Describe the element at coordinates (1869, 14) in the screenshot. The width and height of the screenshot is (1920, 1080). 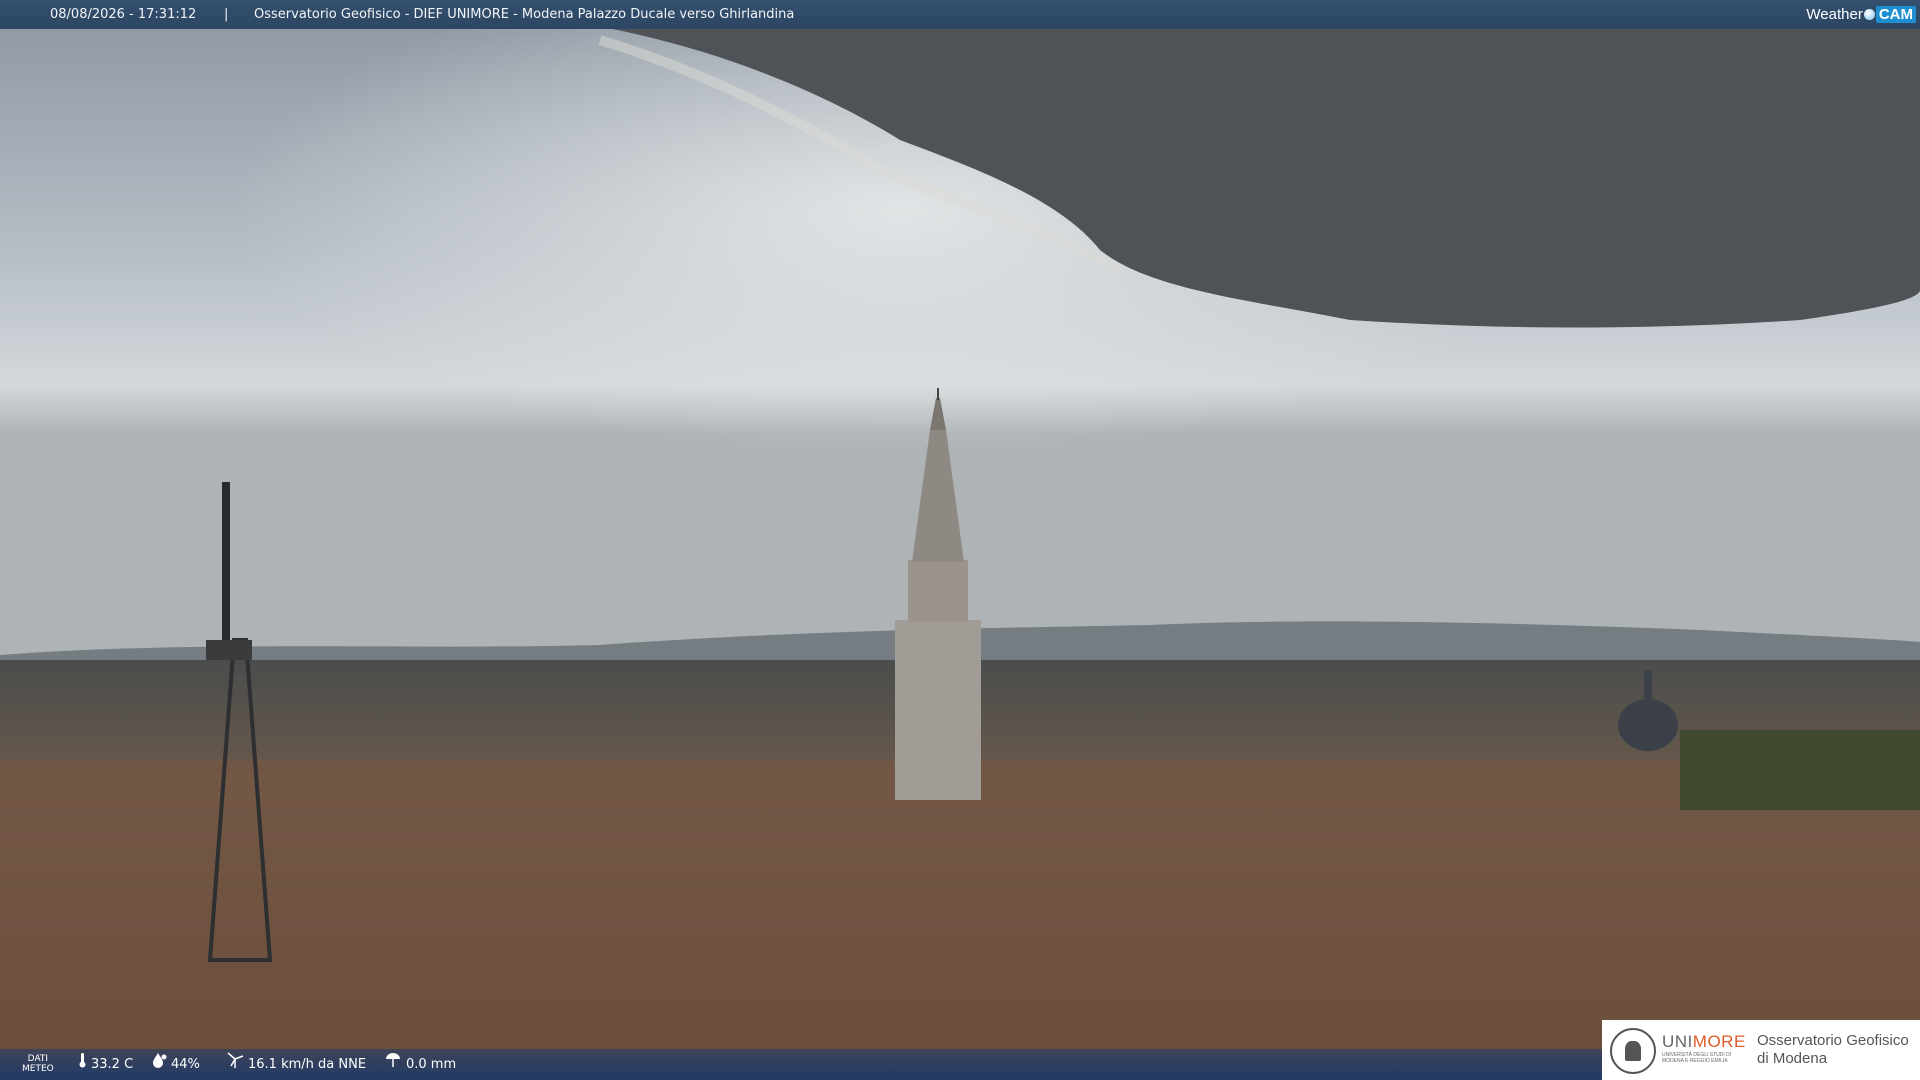
I see `weathercam-dot-icon` at that location.